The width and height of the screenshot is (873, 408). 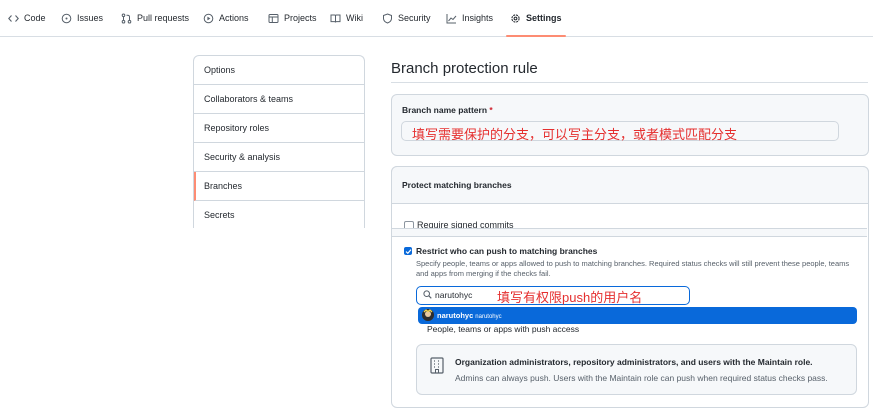 I want to click on sidebar-item-secrets: Secrets, so click(x=279, y=214).